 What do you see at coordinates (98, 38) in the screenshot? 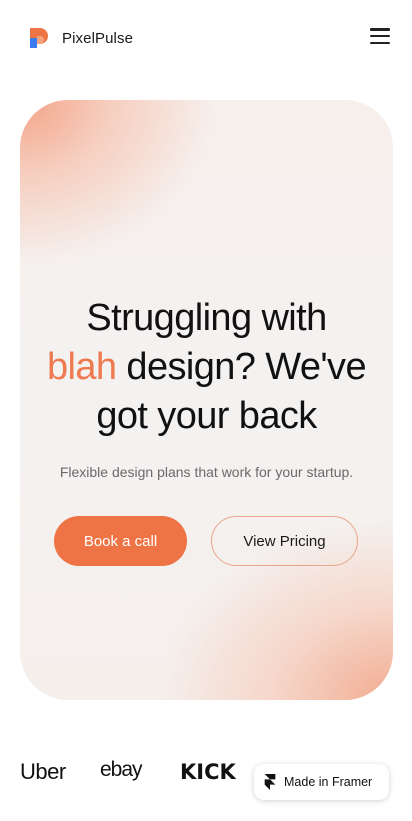
I see `brand-name: PixelPulse` at bounding box center [98, 38].